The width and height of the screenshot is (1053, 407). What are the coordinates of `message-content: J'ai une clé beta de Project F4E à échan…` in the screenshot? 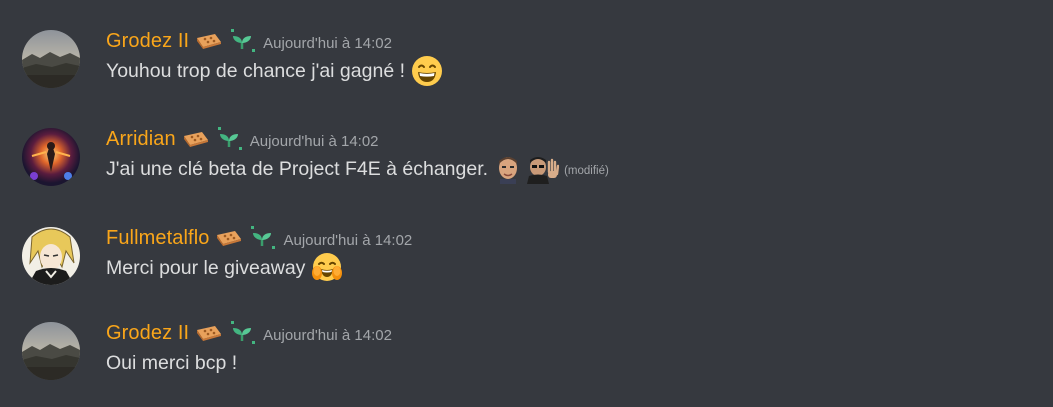 It's located at (357, 169).